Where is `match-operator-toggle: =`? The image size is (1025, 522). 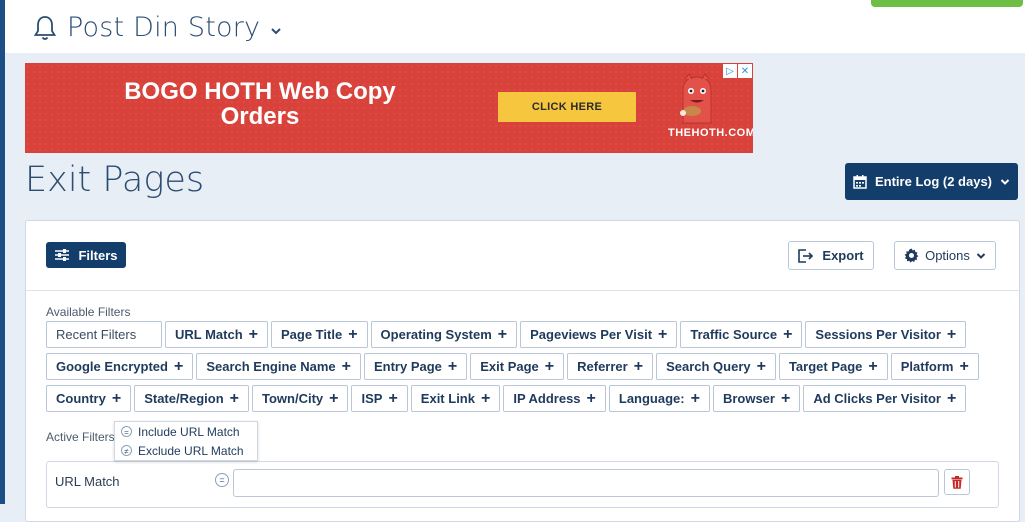
match-operator-toggle: = is located at coordinates (222, 480).